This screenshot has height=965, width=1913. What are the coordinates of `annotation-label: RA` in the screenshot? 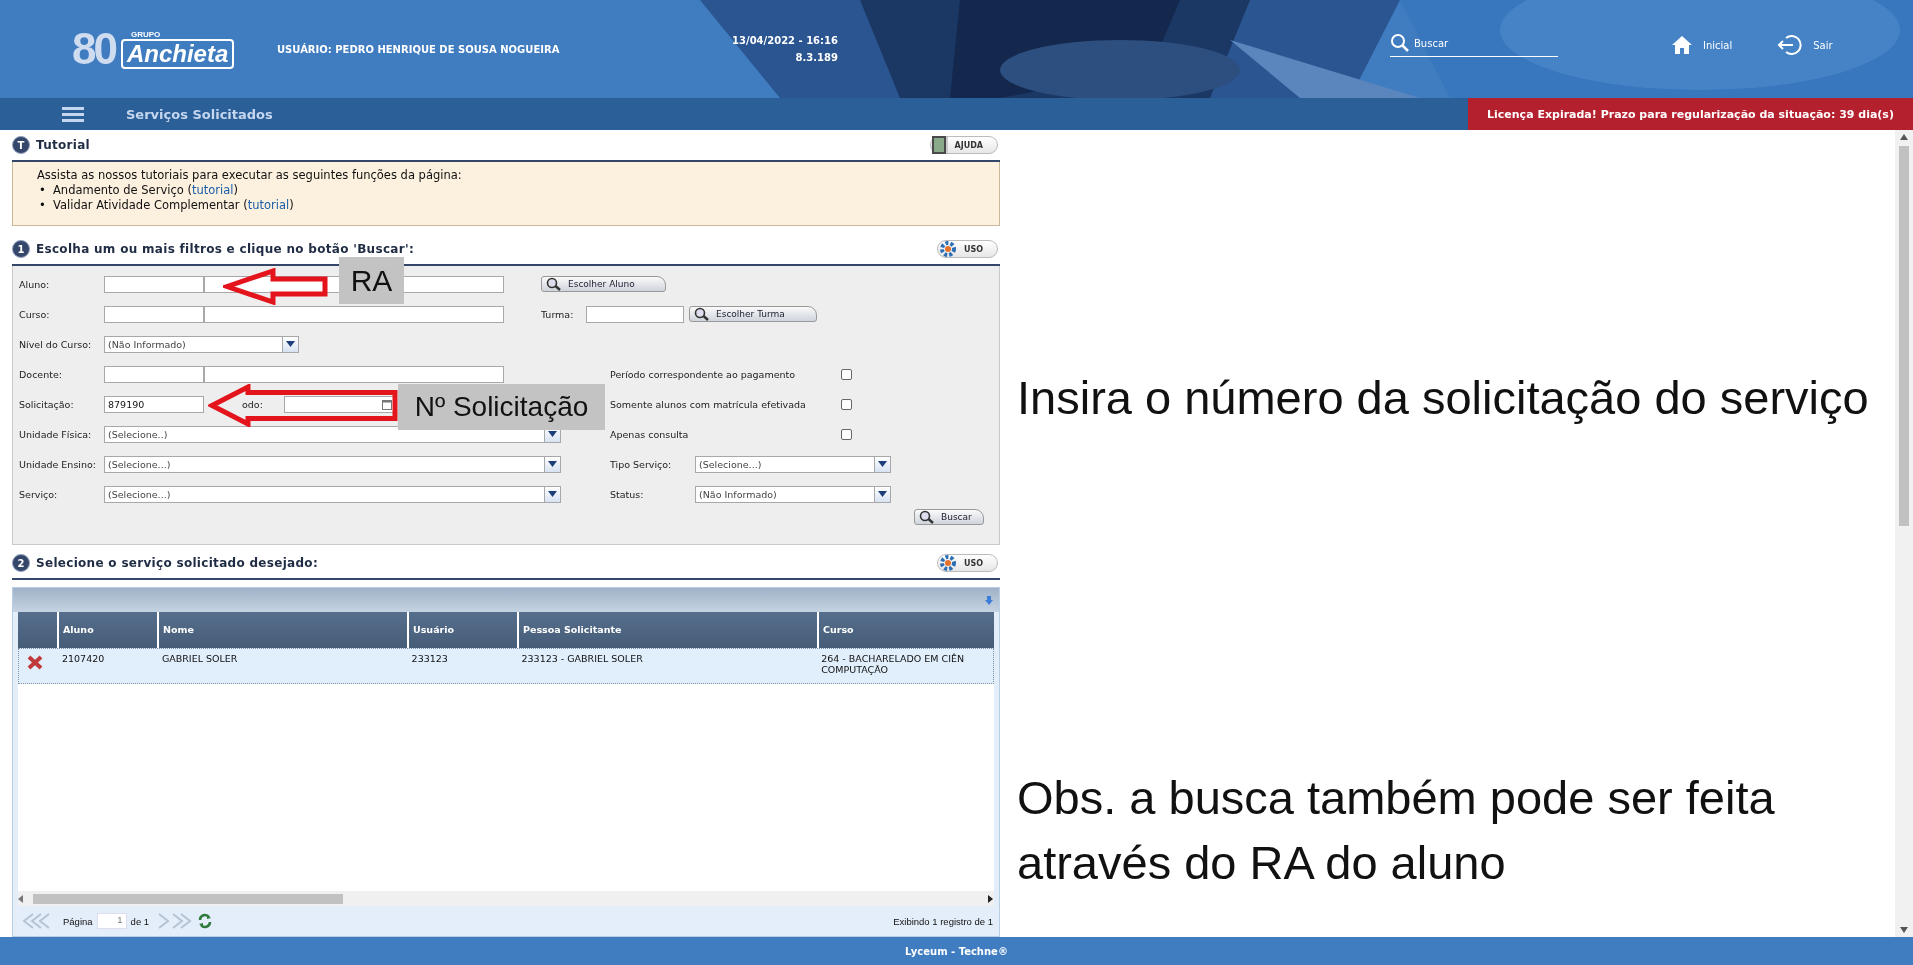 It's located at (371, 281).